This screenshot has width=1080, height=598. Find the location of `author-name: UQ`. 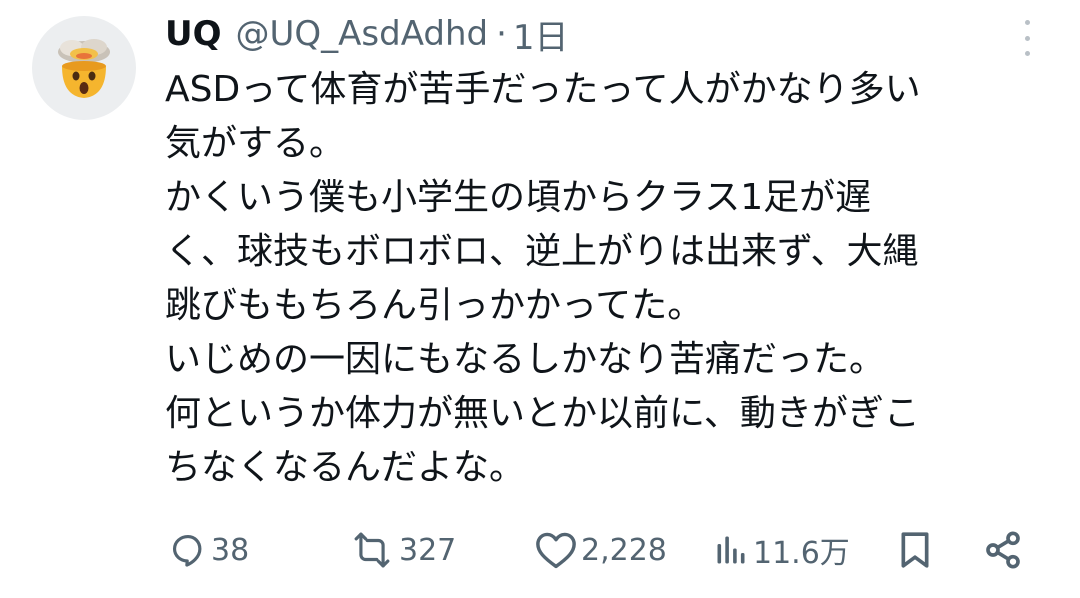

author-name: UQ is located at coordinates (193, 34).